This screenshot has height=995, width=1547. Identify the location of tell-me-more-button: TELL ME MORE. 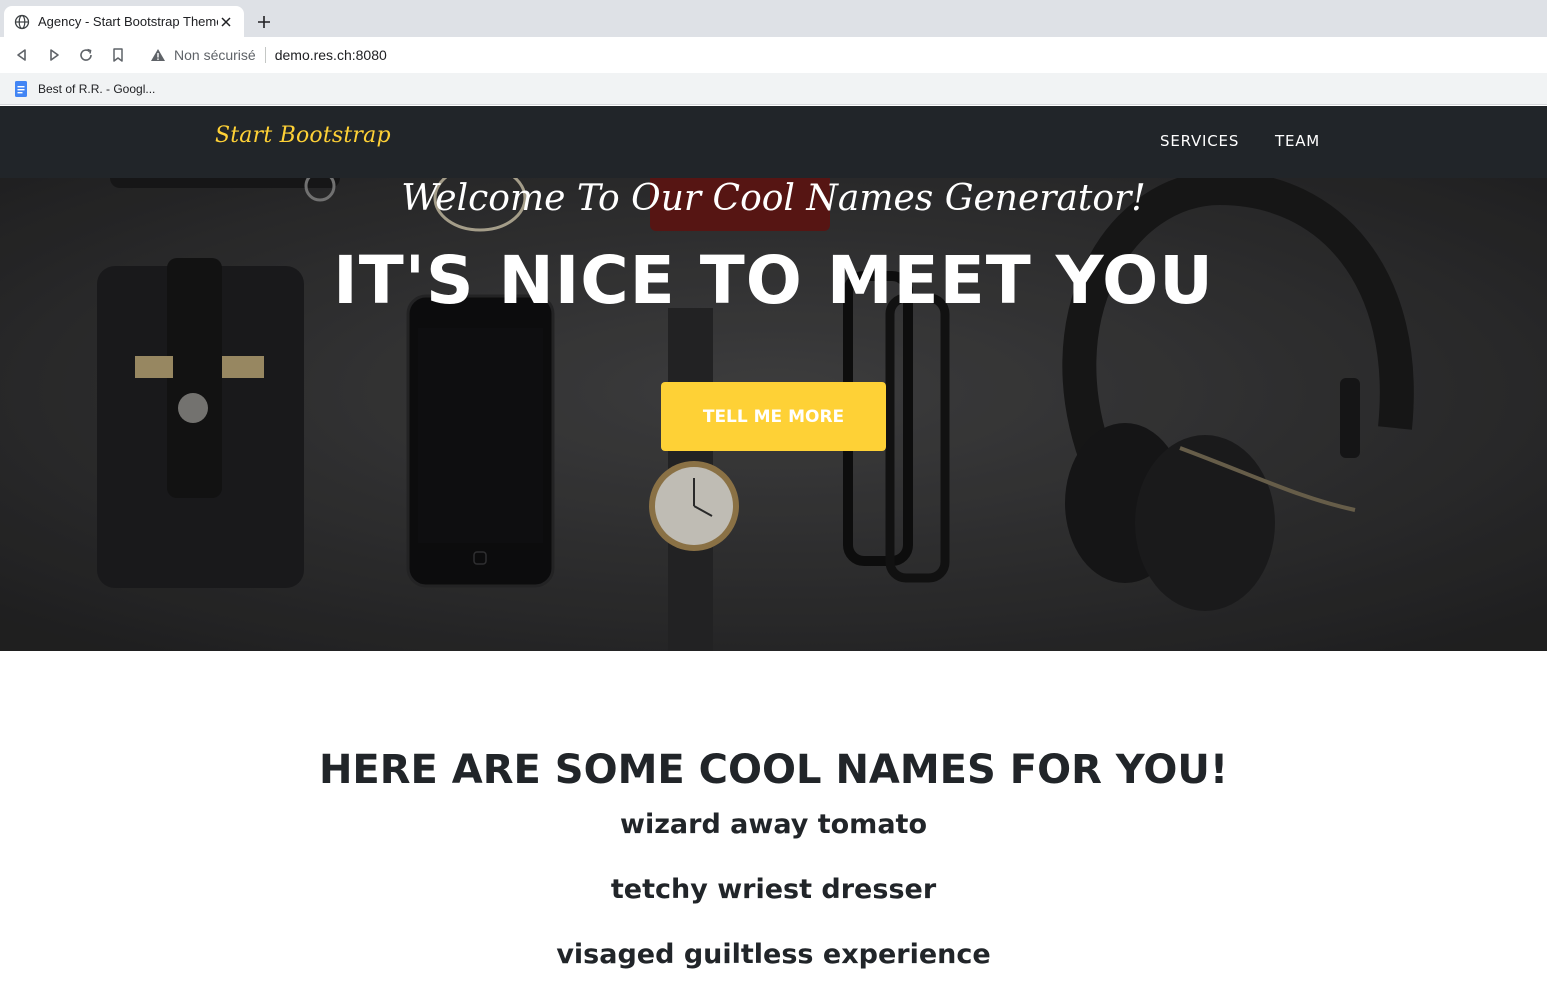
(773, 416).